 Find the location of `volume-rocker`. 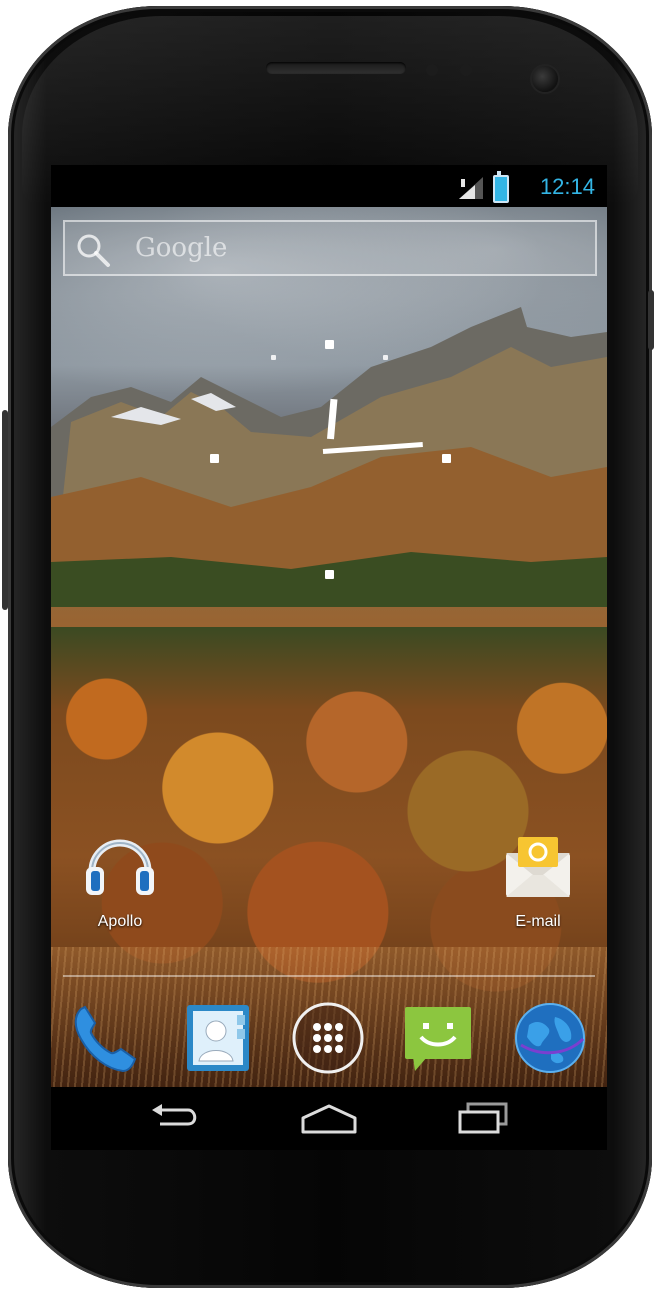

volume-rocker is located at coordinates (5, 510).